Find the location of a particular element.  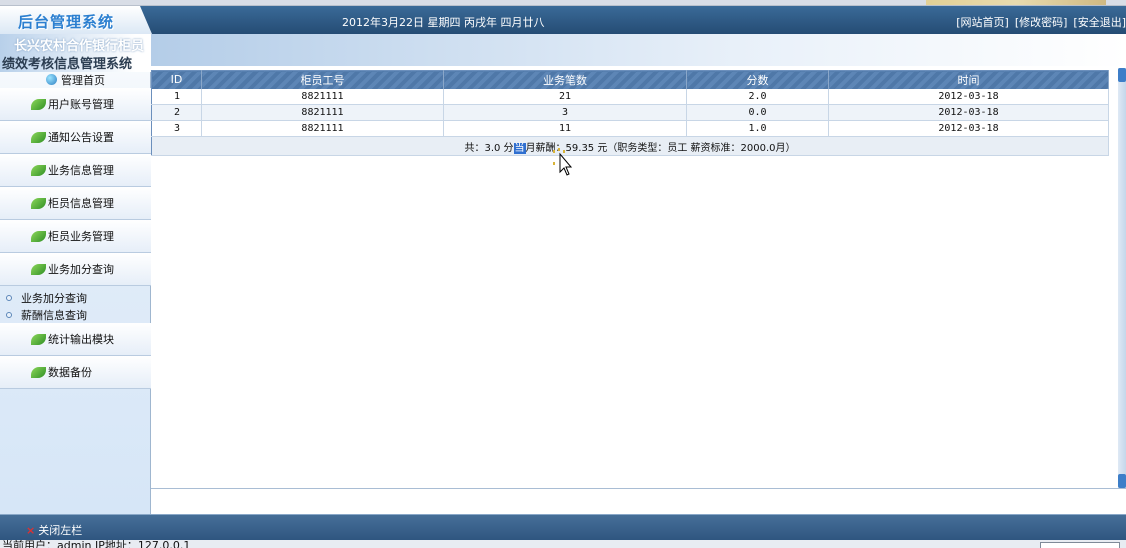

cell-transactions: 11 is located at coordinates (565, 128).